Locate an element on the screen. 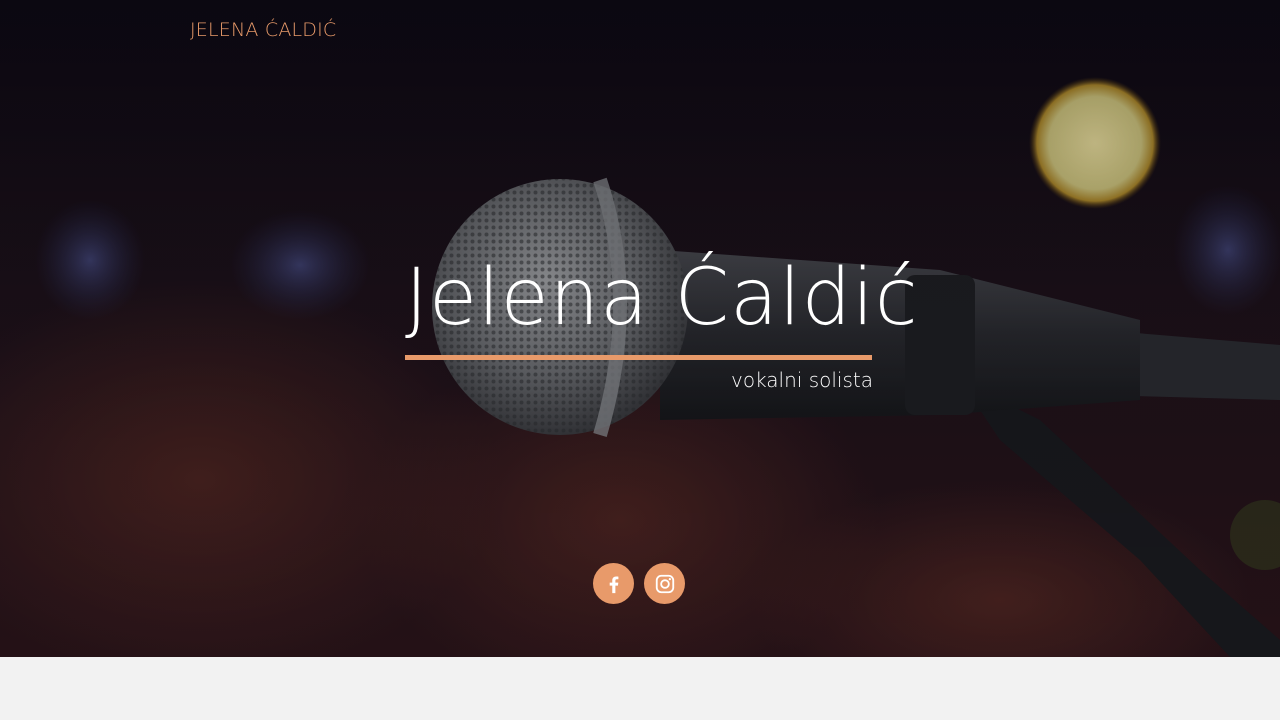 Image resolution: width=1280 pixels, height=720 pixels. facebook-button is located at coordinates (613, 583).